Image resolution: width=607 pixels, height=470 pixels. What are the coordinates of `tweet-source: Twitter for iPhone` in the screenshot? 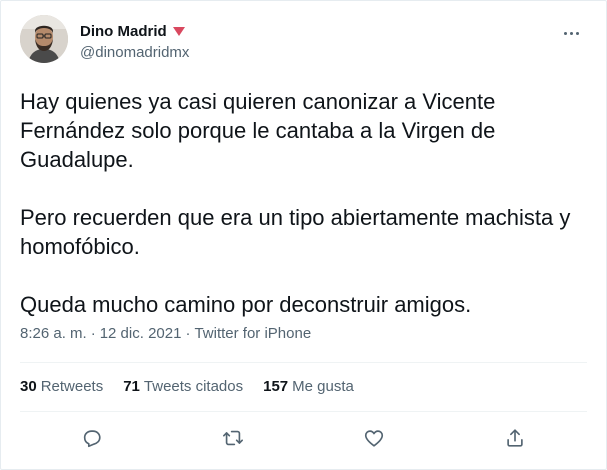 It's located at (252, 333).